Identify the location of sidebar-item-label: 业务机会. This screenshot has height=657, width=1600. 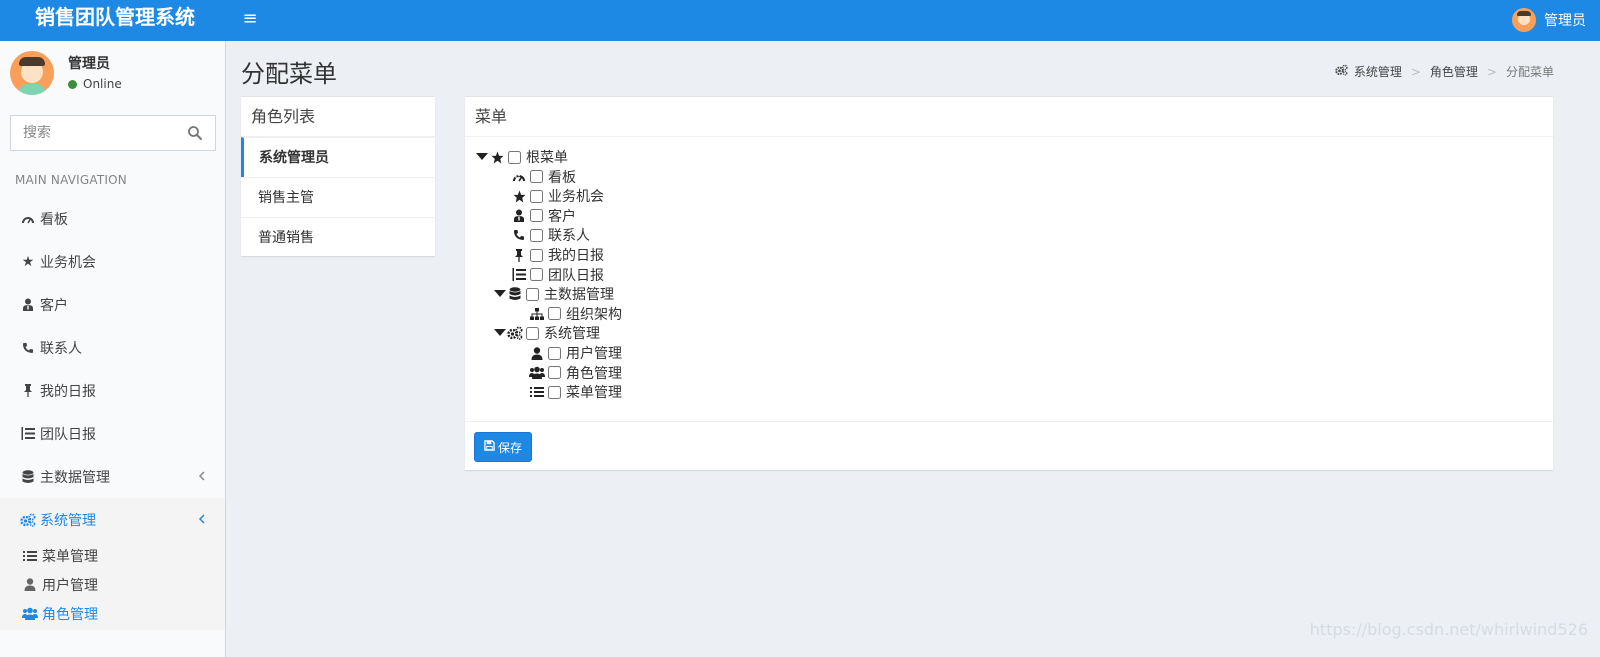
(68, 262).